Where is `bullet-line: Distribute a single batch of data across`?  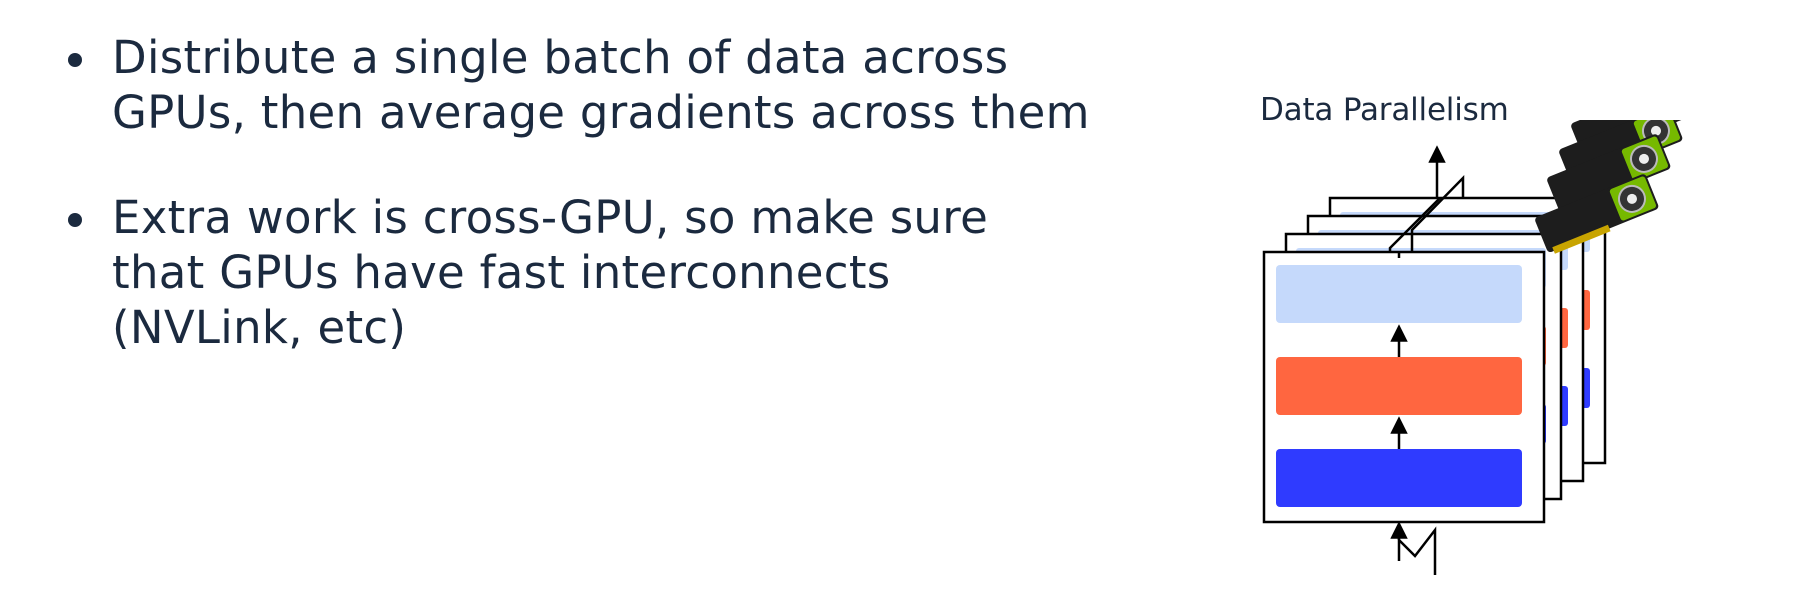 bullet-line: Distribute a single batch of data across is located at coordinates (560, 57).